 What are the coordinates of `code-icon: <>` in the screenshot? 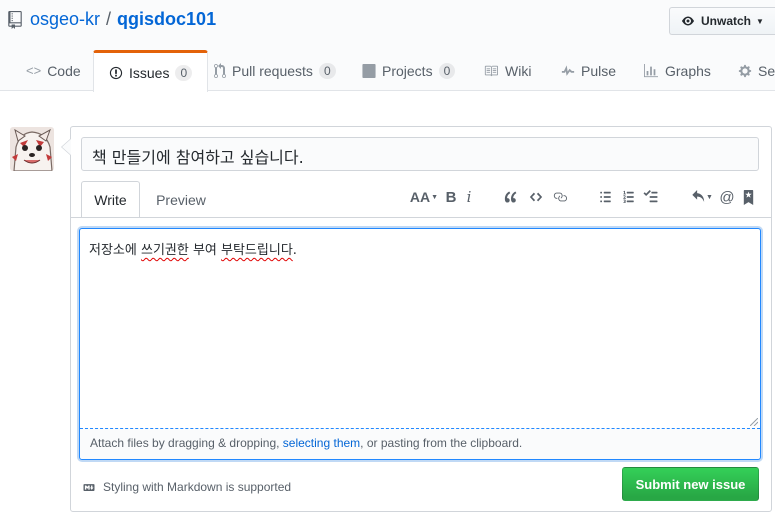 It's located at (34, 70).